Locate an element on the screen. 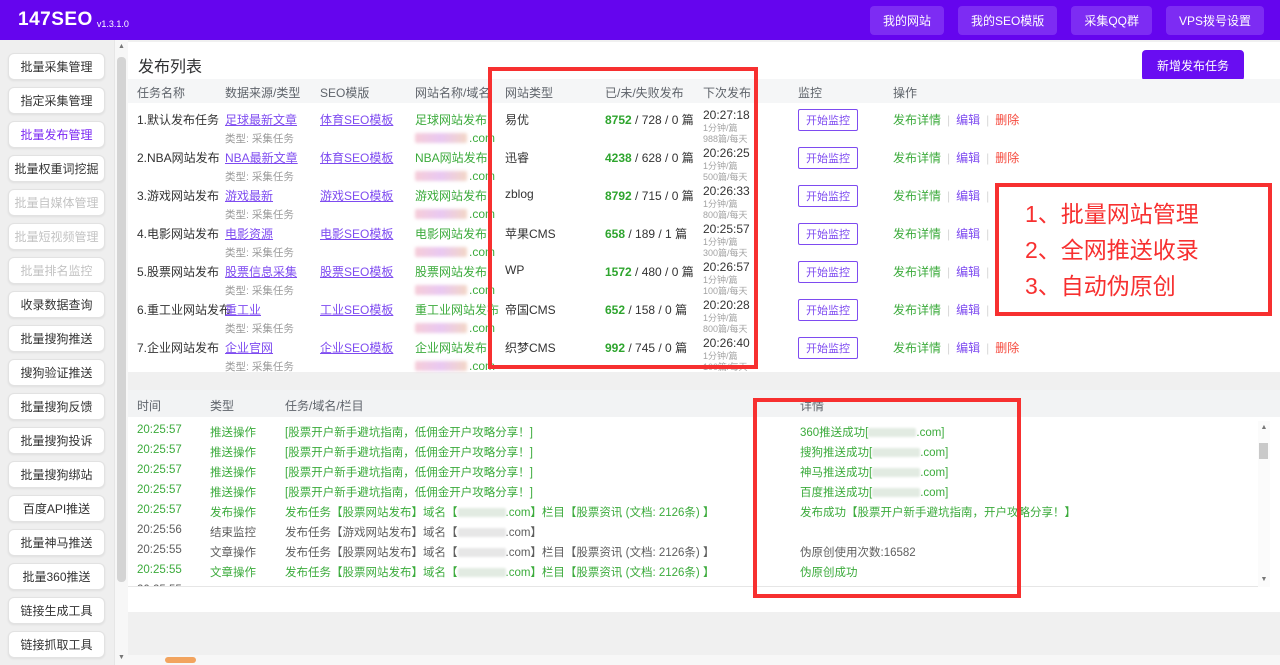 This screenshot has width=1280, height=665. sidebar-item-sogou-verify-push: 搜狗验证推送 is located at coordinates (56, 372).